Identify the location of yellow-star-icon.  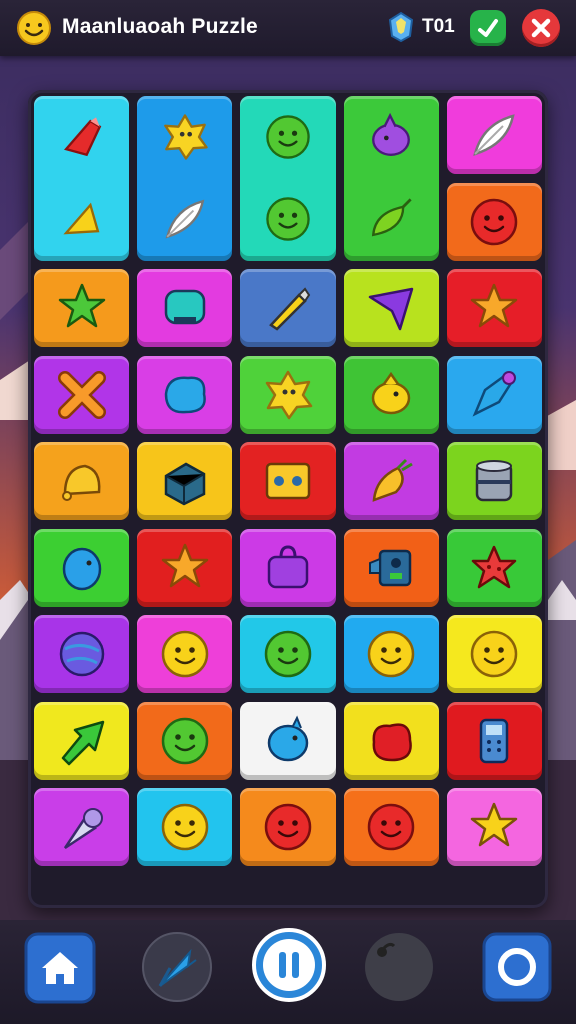
(494, 824).